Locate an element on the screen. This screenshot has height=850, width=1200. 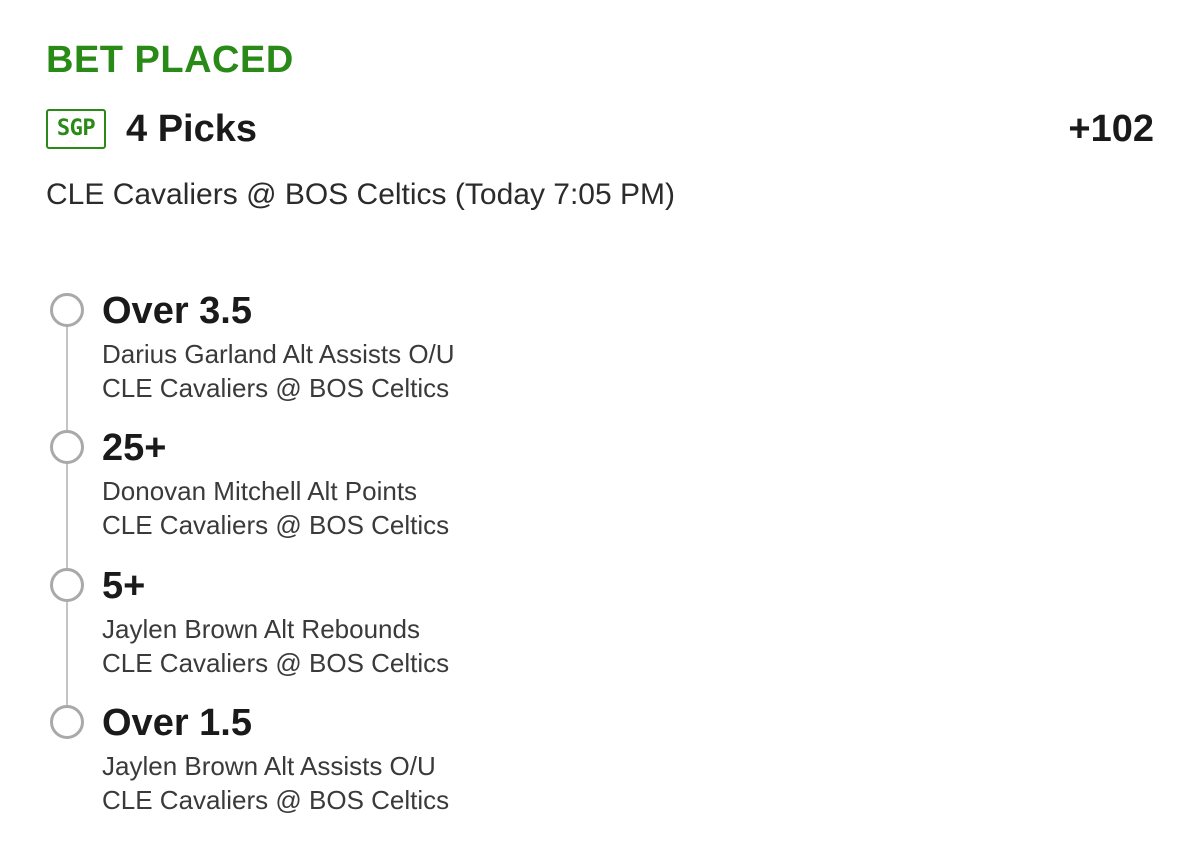
bet-odds: +102 is located at coordinates (1111, 129).